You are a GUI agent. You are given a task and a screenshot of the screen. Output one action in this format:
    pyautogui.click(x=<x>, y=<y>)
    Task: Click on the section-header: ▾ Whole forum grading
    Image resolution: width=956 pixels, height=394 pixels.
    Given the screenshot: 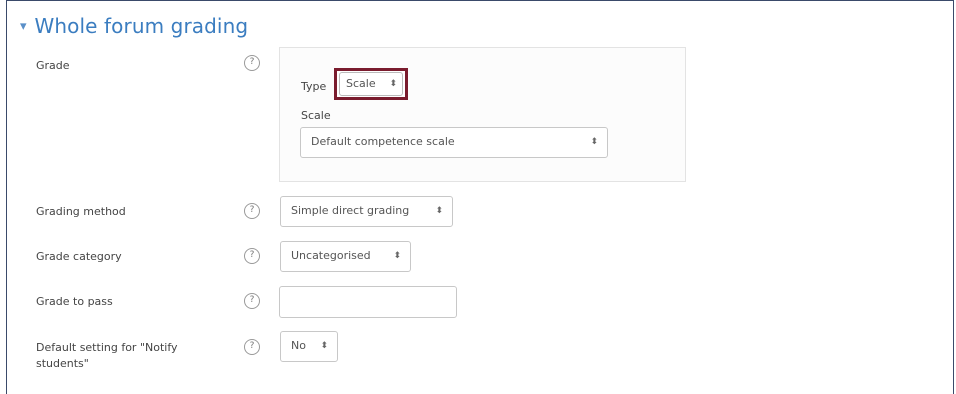 What is the action you would take?
    pyautogui.click(x=134, y=26)
    